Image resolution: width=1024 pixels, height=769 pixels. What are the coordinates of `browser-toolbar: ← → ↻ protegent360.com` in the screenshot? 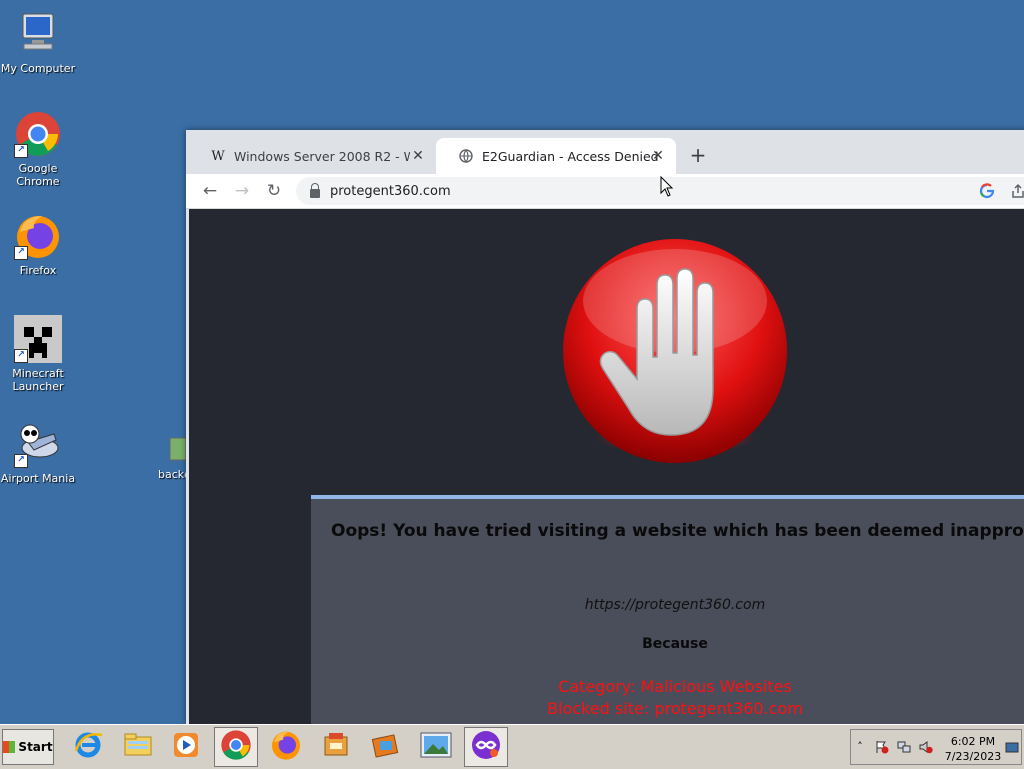 It's located at (605, 191).